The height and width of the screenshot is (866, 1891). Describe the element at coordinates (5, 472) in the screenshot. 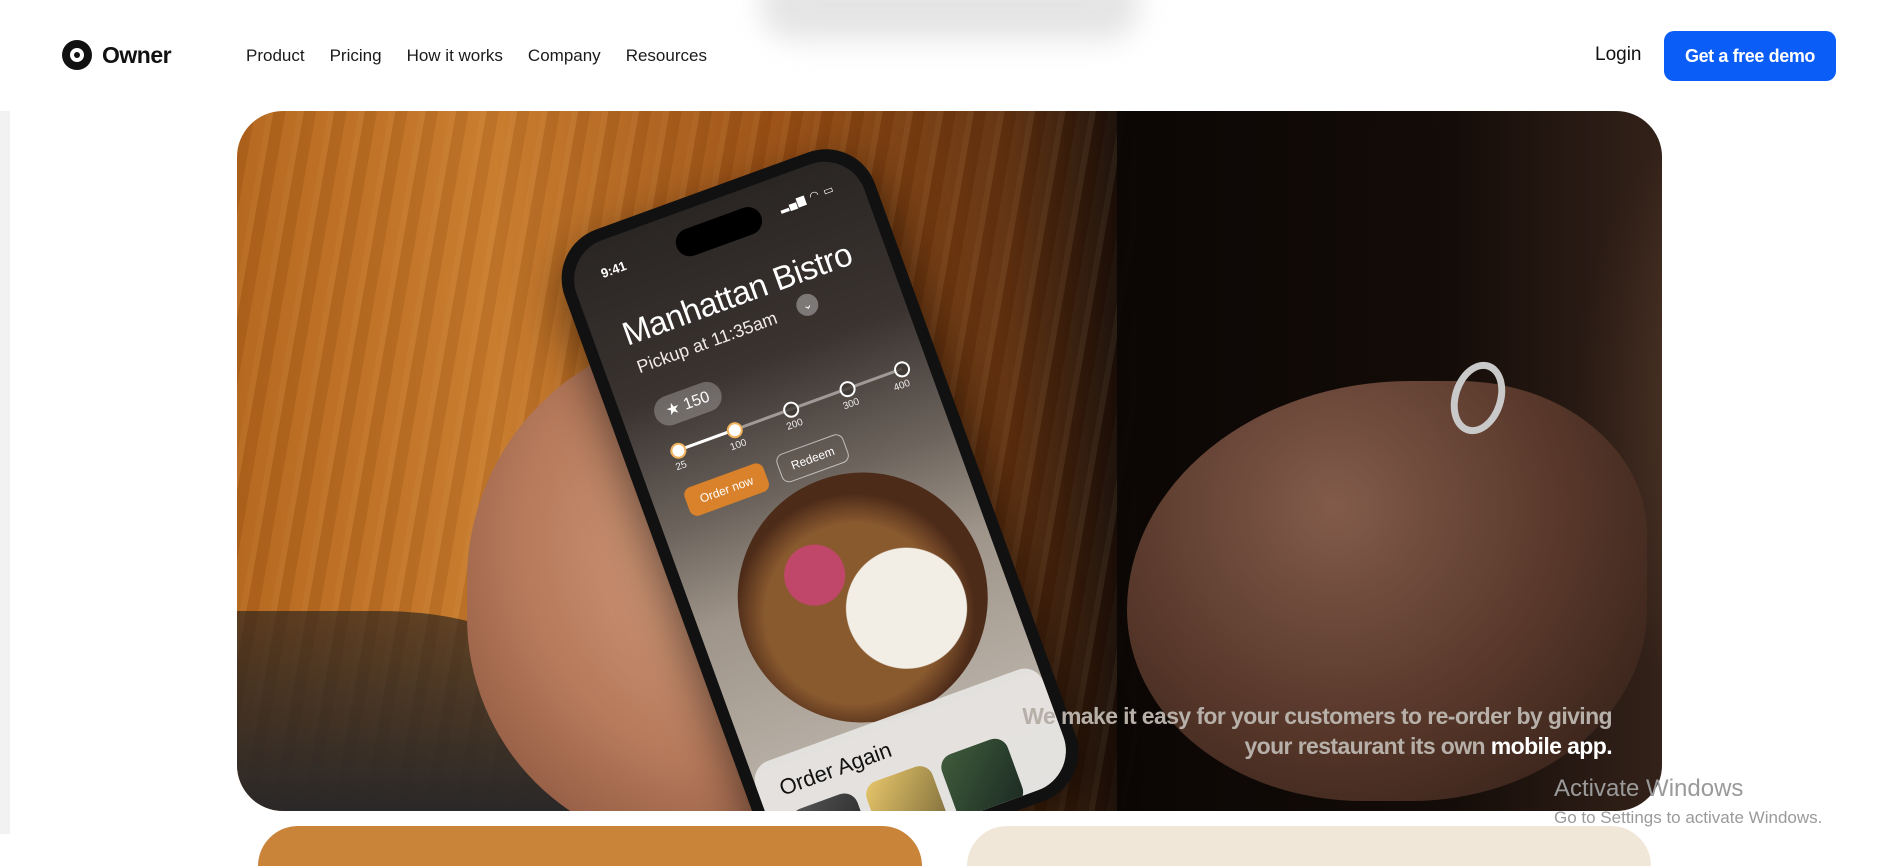

I see `page-left-strip` at that location.